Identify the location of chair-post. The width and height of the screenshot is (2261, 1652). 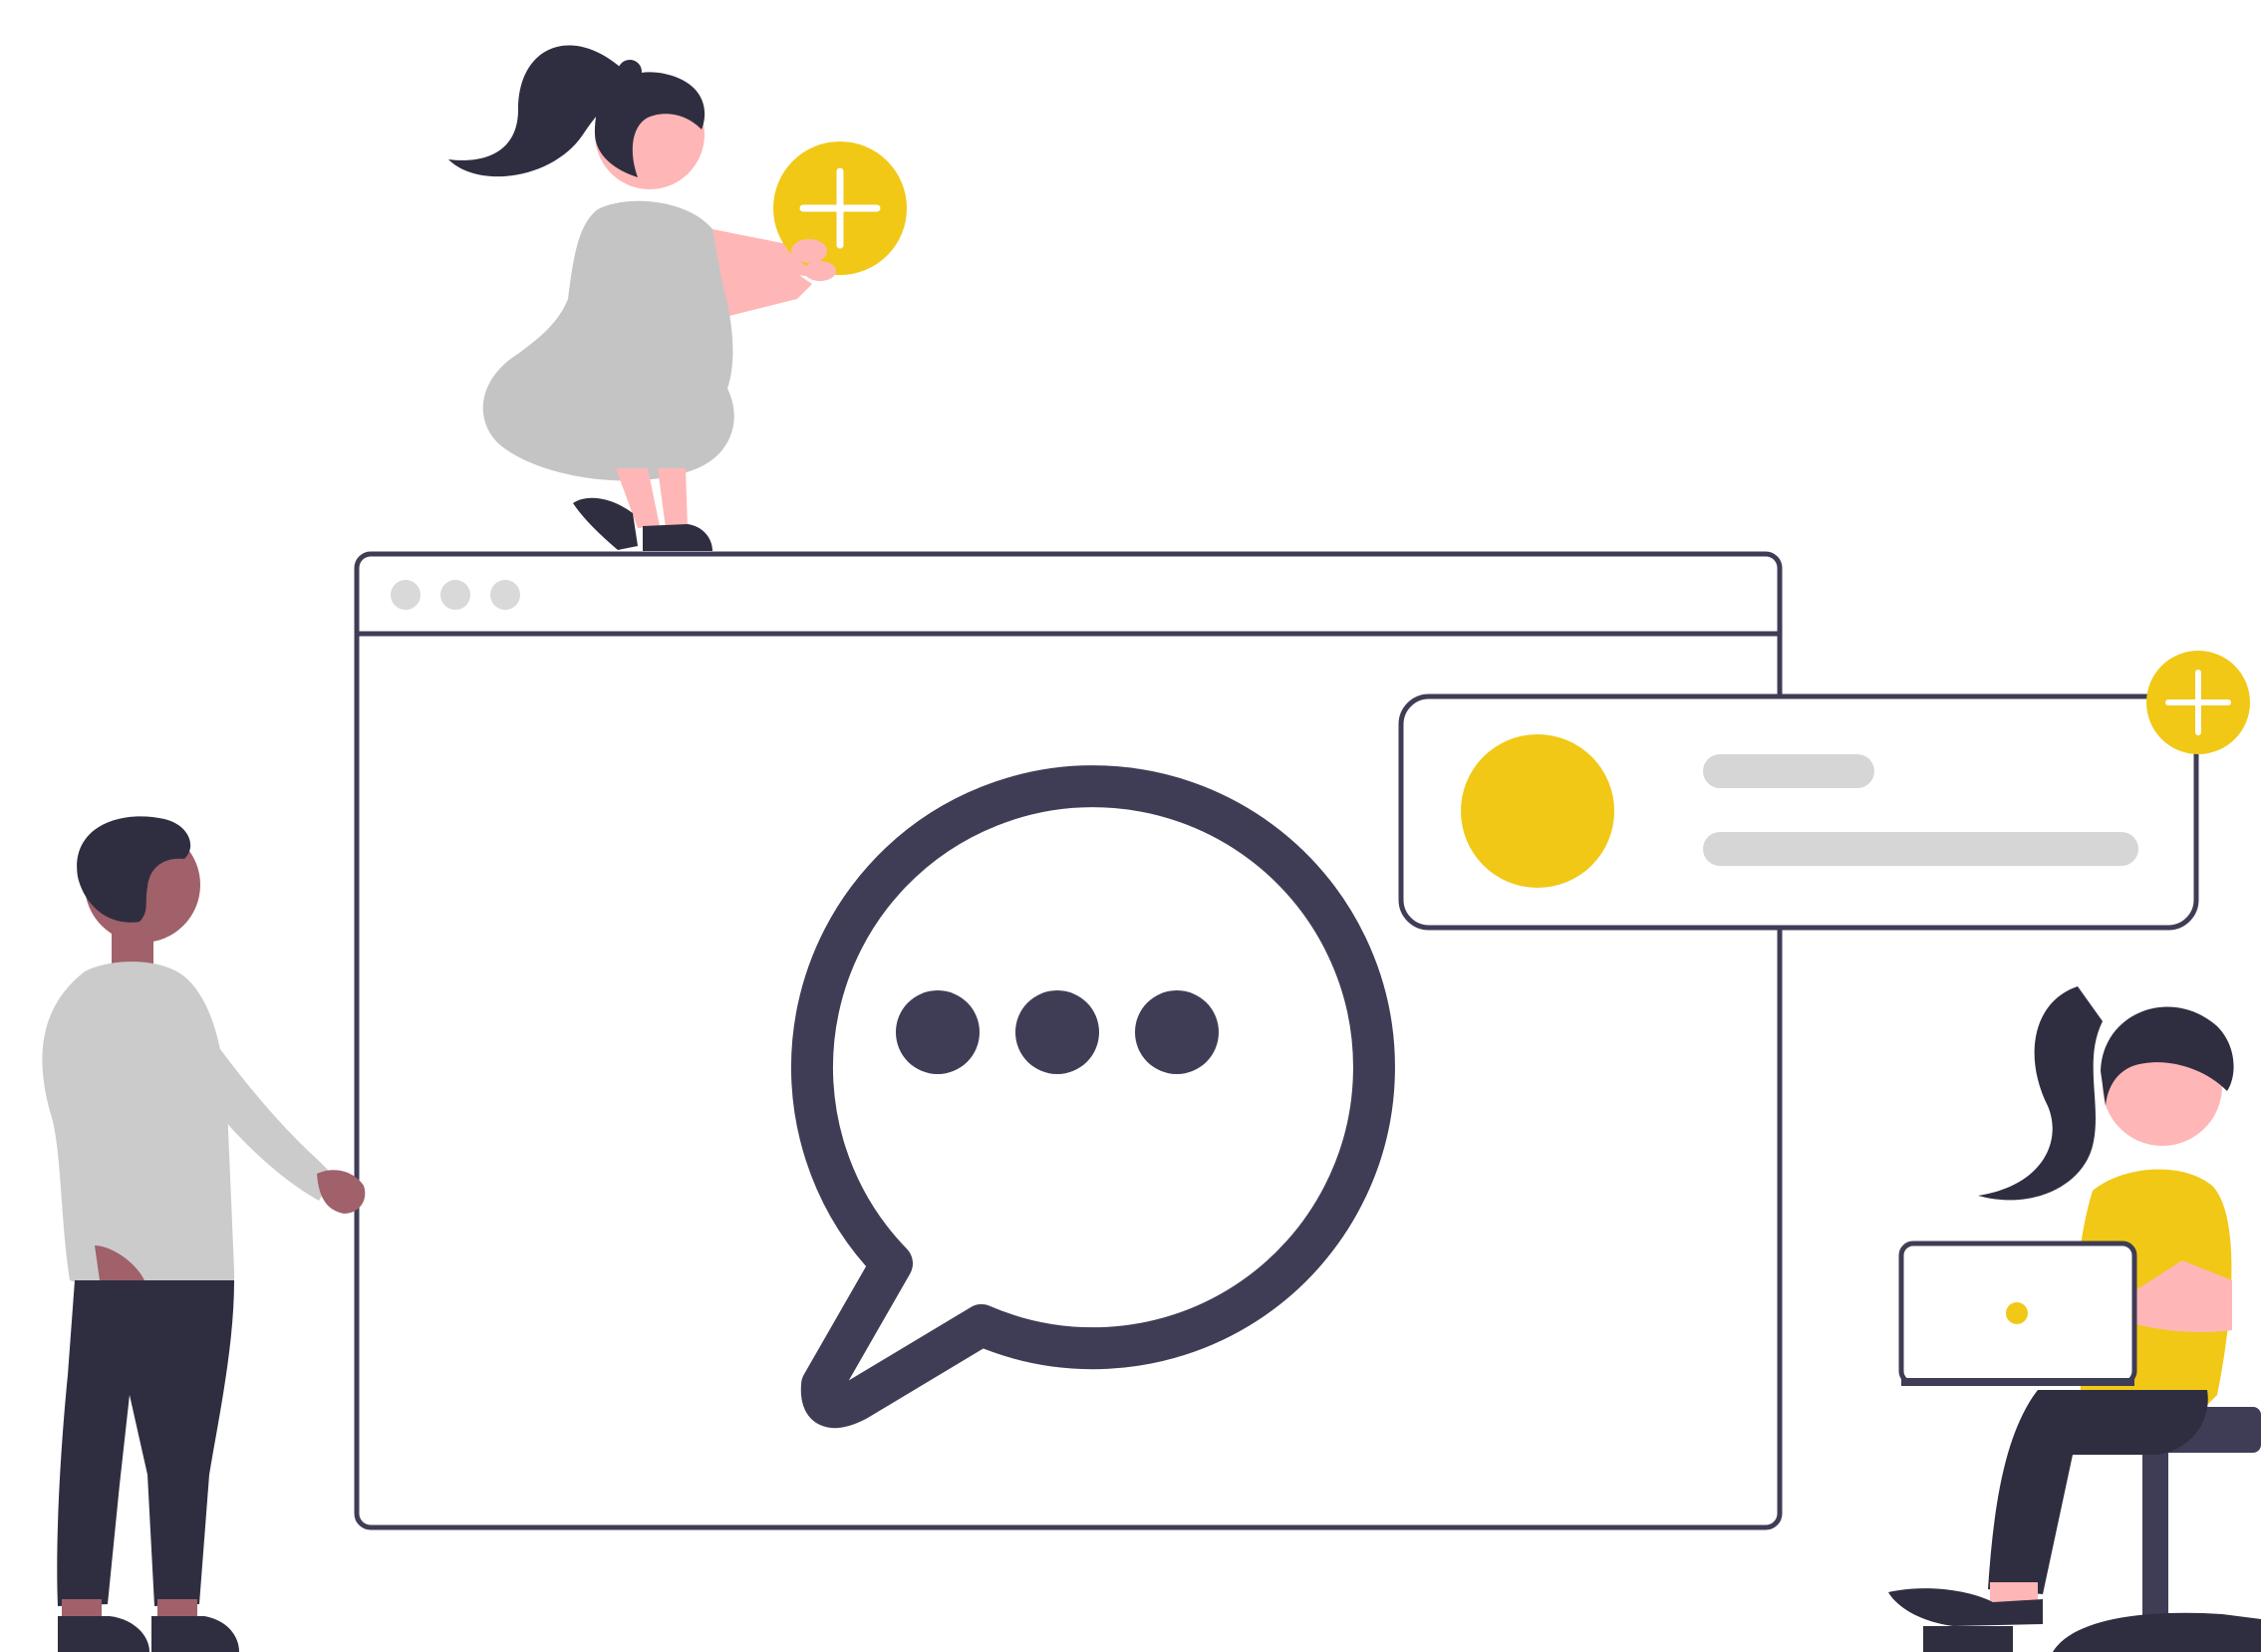
(2155, 1537).